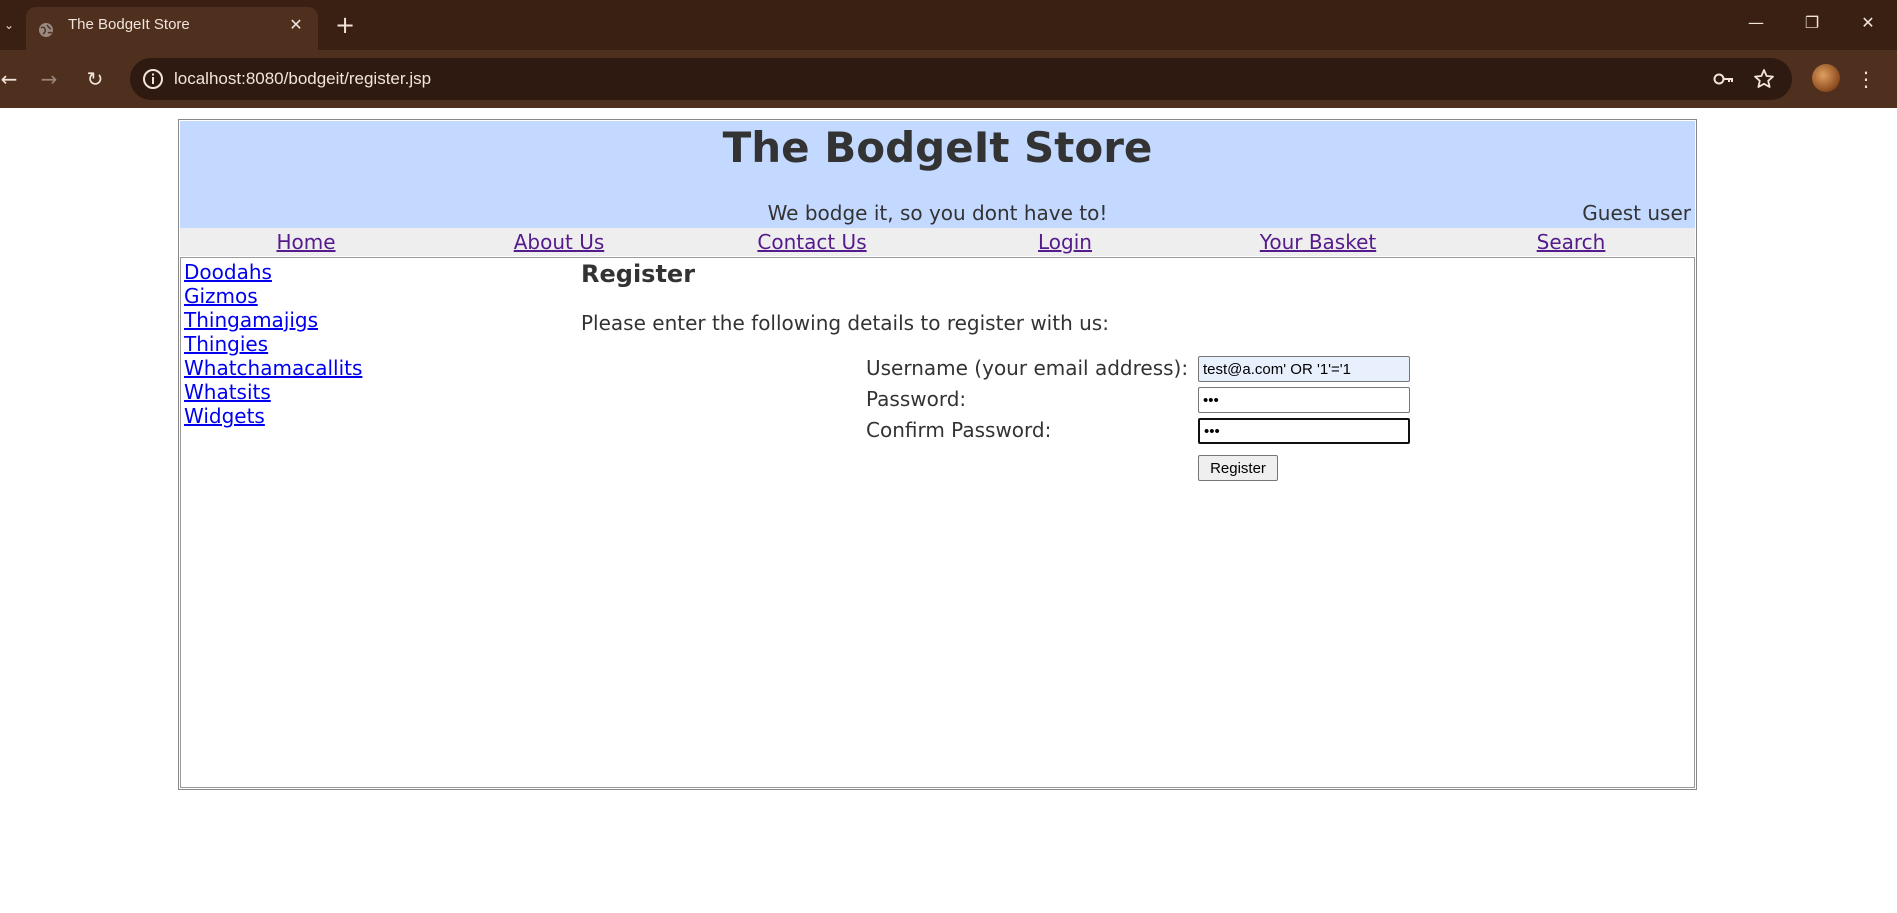  What do you see at coordinates (221, 296) in the screenshot?
I see `category-link-gizmos: Gizmos` at bounding box center [221, 296].